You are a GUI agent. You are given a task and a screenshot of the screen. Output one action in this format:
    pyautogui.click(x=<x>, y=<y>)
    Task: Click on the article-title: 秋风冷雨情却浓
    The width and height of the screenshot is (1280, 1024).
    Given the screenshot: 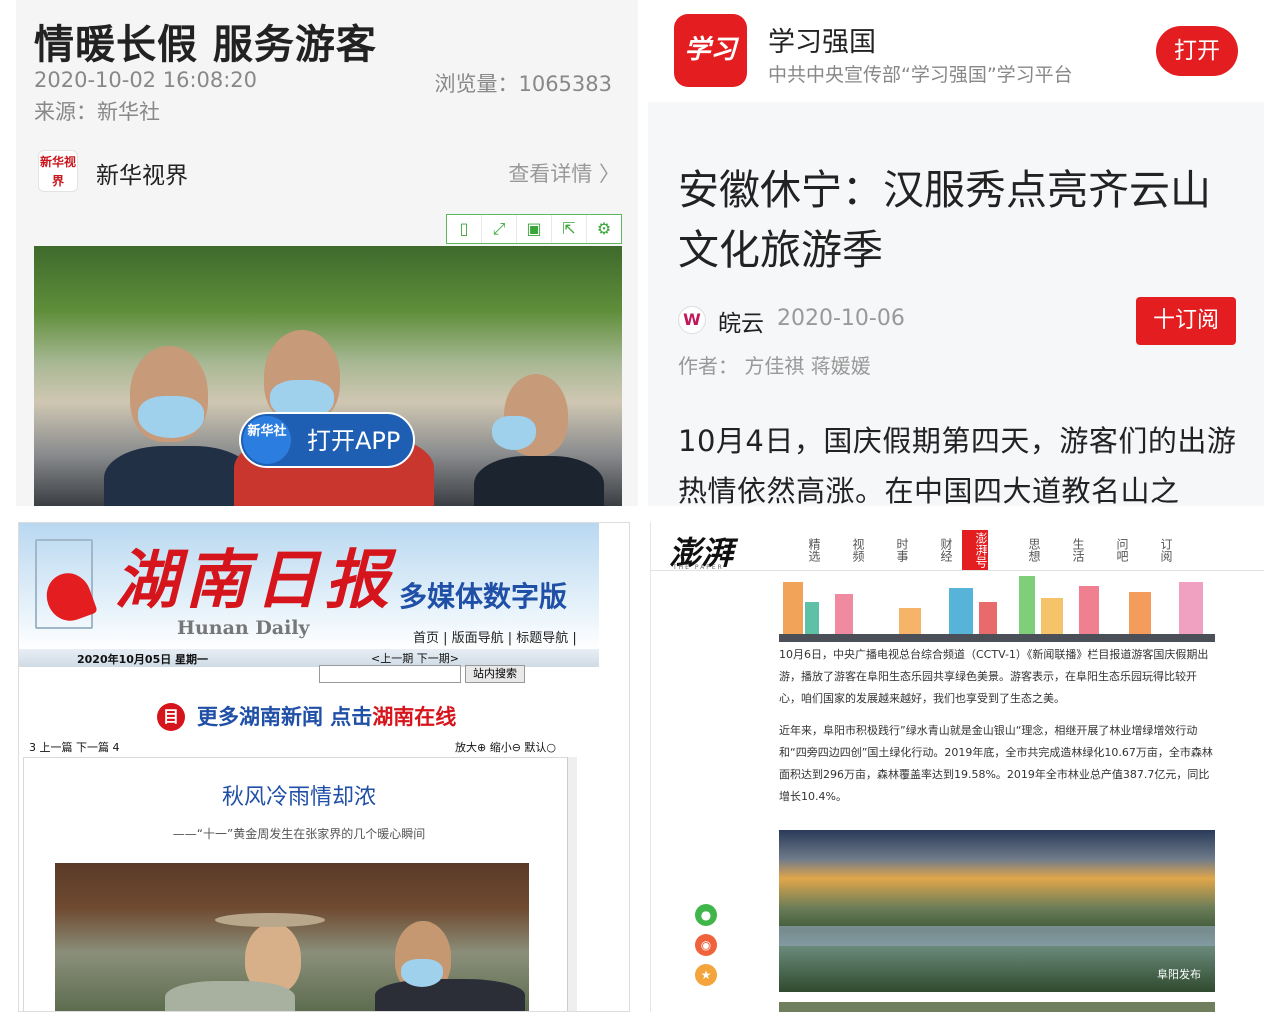 What is the action you would take?
    pyautogui.click(x=298, y=797)
    